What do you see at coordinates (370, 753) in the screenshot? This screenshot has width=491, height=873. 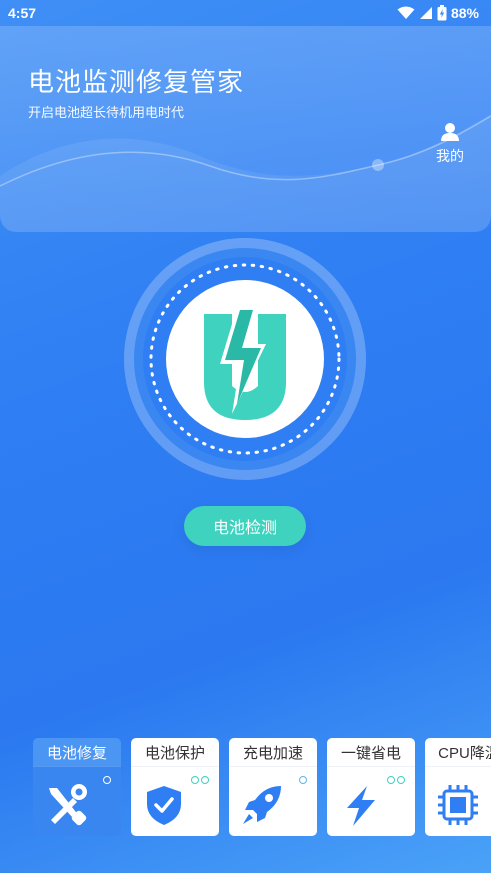 I see `feature-label: 一键省电` at bounding box center [370, 753].